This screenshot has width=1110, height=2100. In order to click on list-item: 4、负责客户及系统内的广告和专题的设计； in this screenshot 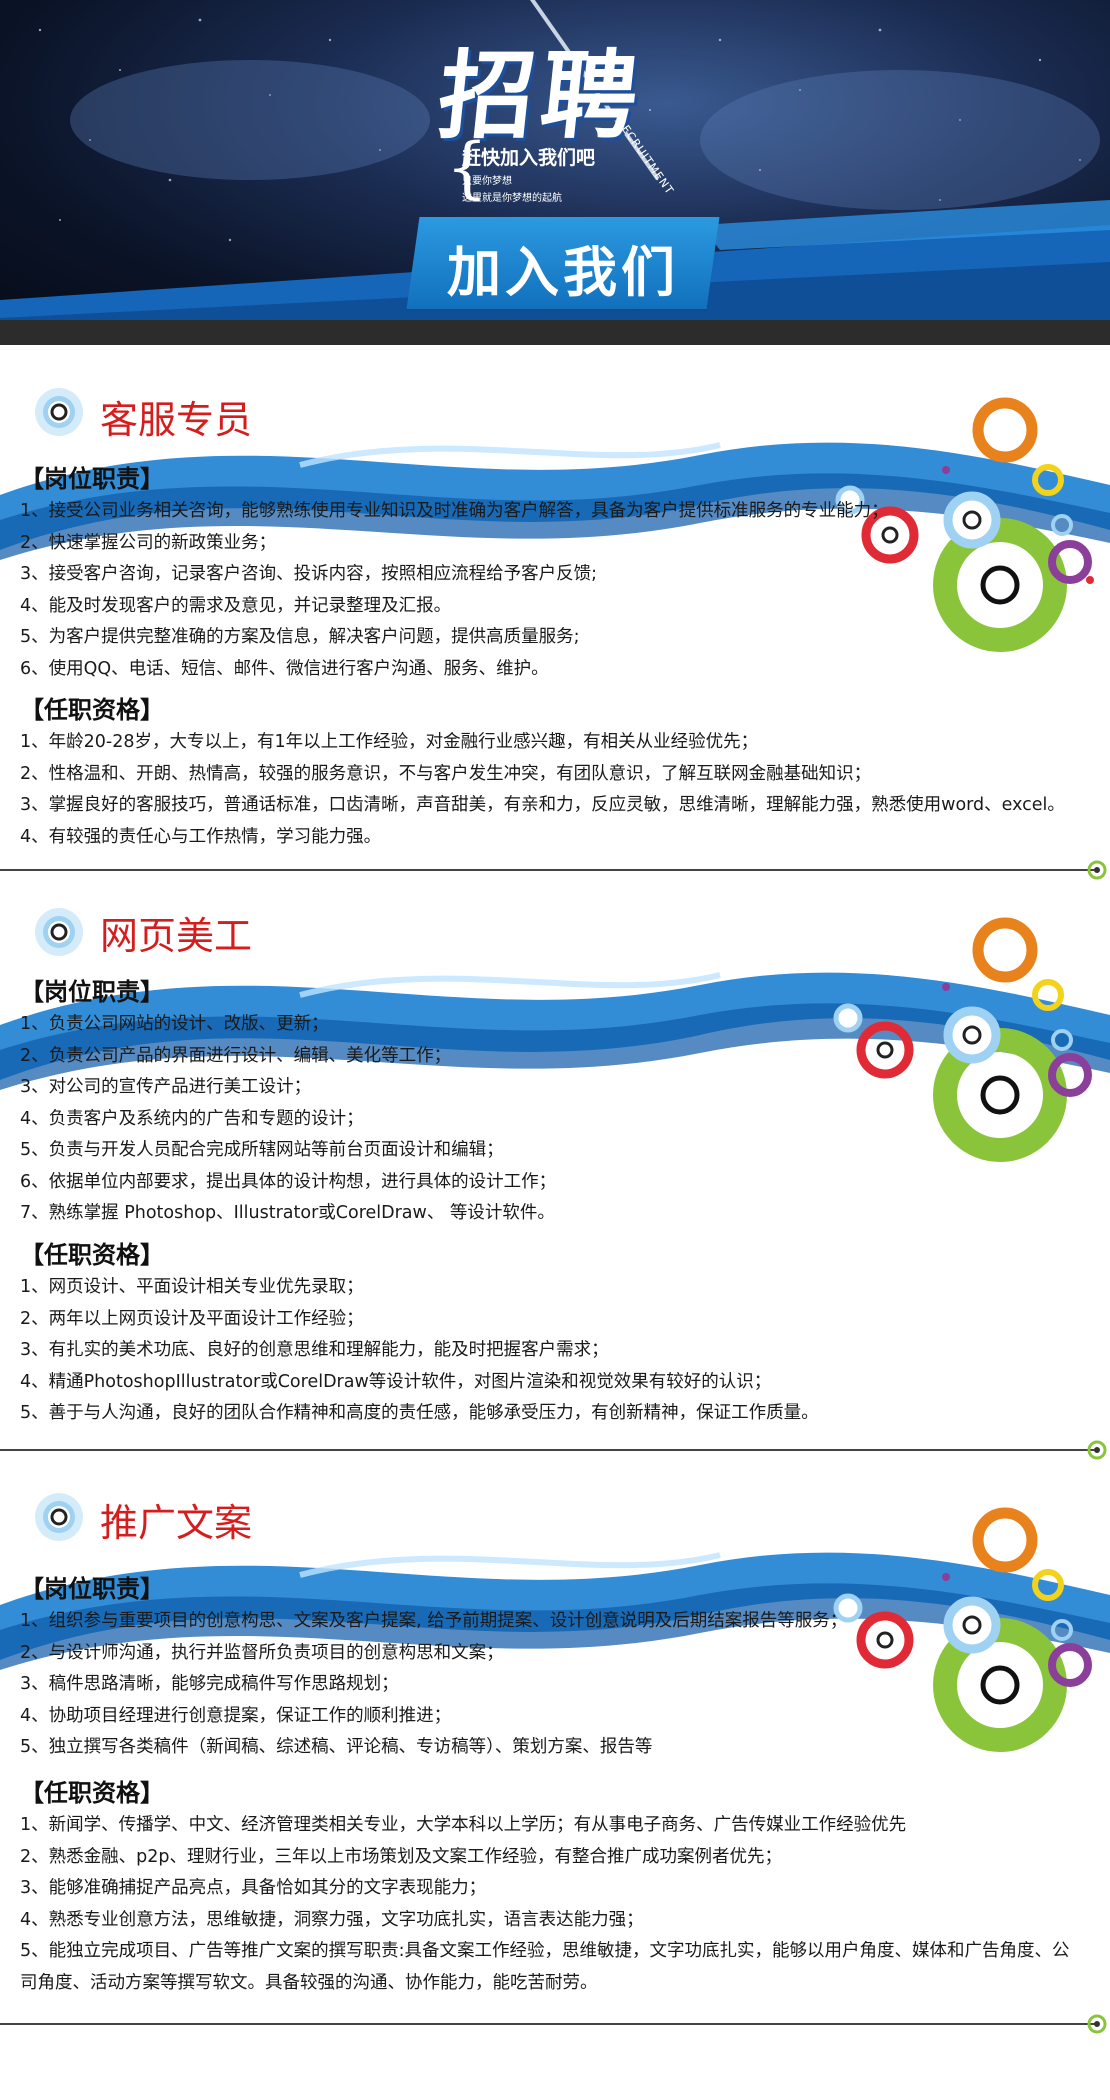, I will do `click(192, 1118)`.